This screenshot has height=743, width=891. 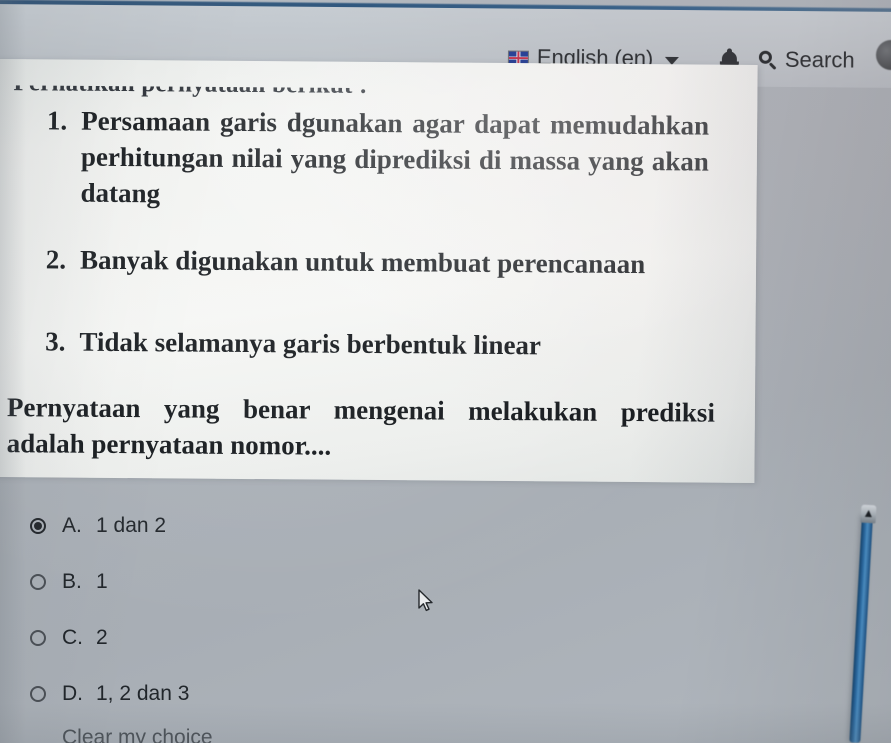 What do you see at coordinates (445, 582) in the screenshot?
I see `answer-option-b: B. 1` at bounding box center [445, 582].